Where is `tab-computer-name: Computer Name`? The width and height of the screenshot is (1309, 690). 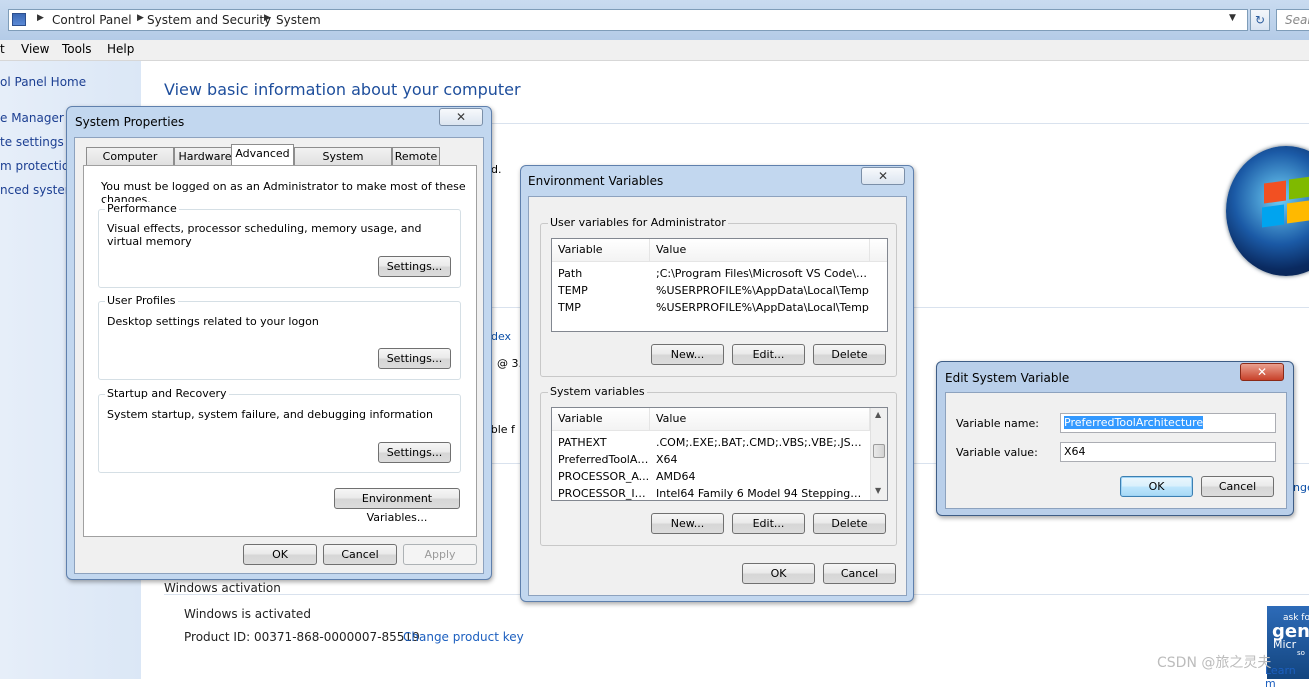 tab-computer-name: Computer Name is located at coordinates (130, 163).